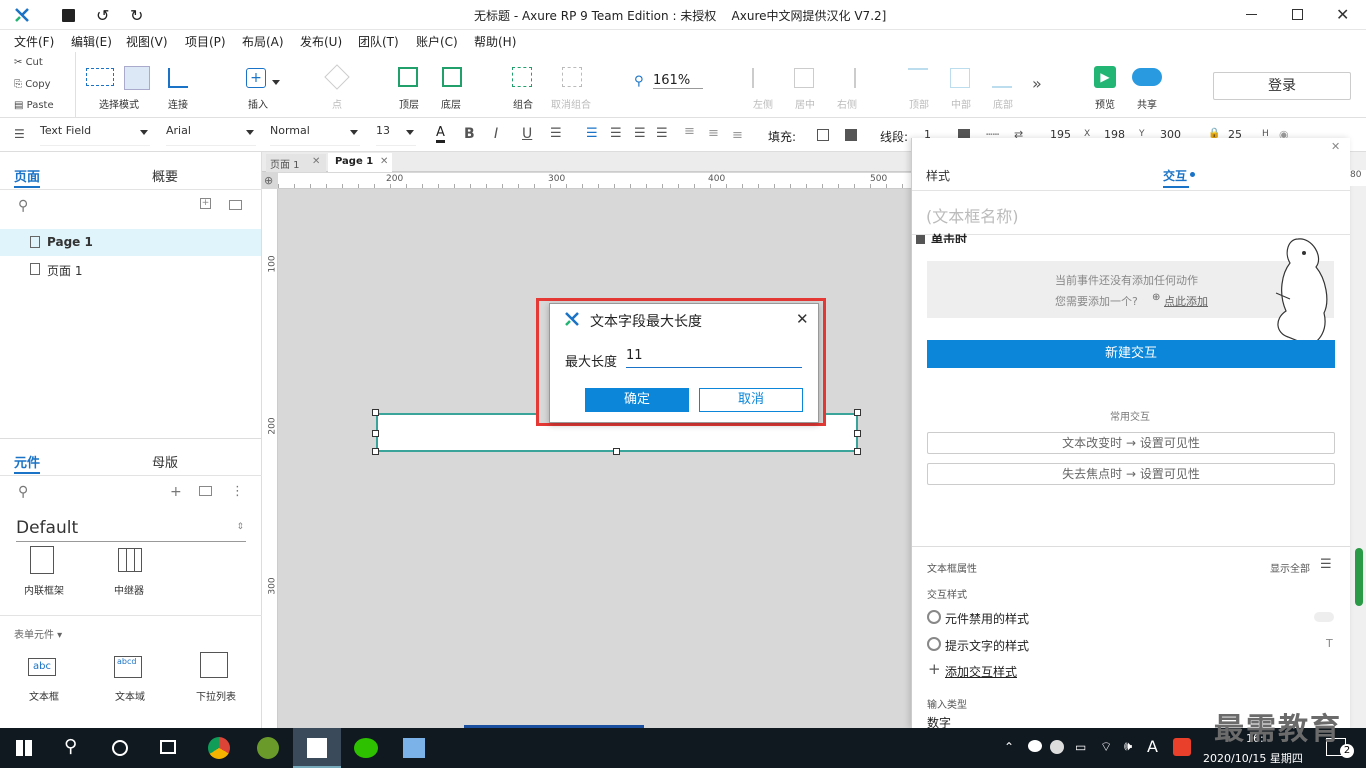  What do you see at coordinates (1324, 617) in the screenshot?
I see `toggle-icon` at bounding box center [1324, 617].